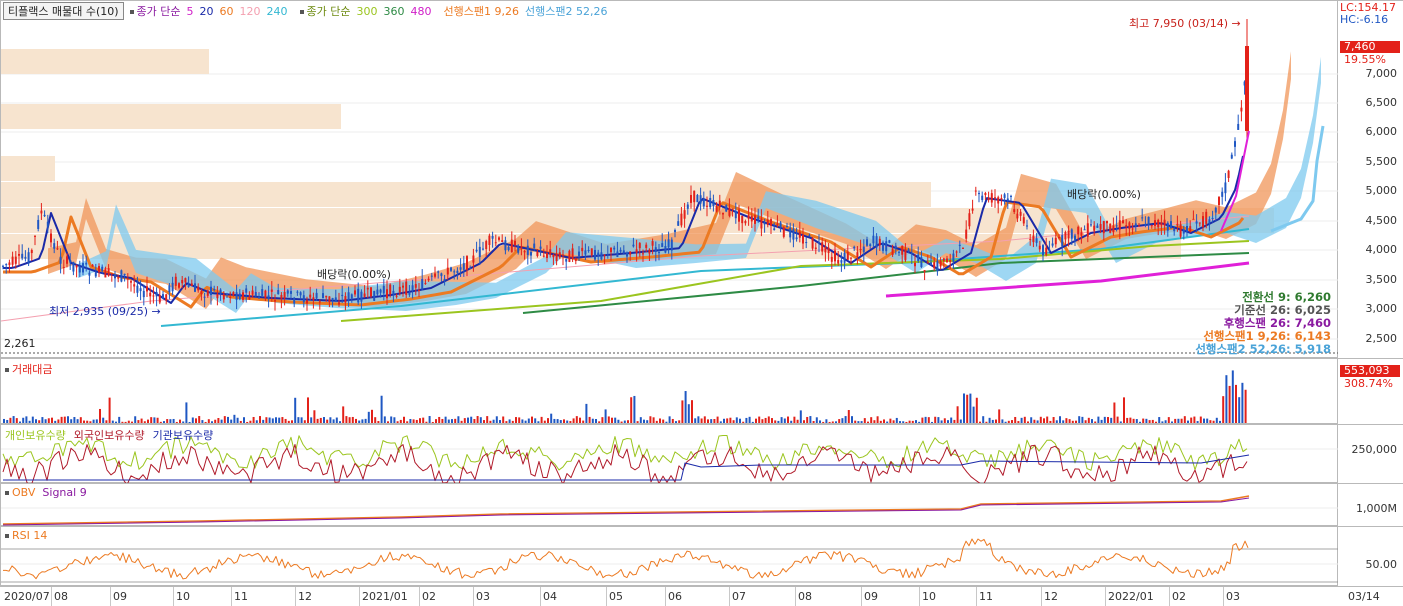  What do you see at coordinates (227, 11) in the screenshot?
I see `ma_short-60: 60` at bounding box center [227, 11].